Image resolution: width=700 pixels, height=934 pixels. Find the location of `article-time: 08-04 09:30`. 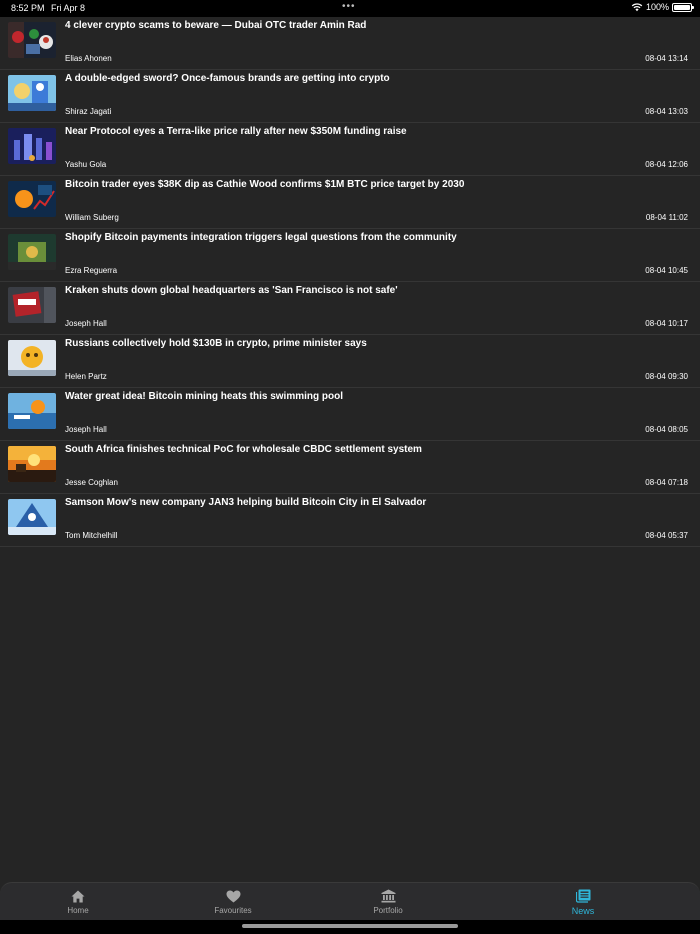

article-time: 08-04 09:30 is located at coordinates (666, 376).